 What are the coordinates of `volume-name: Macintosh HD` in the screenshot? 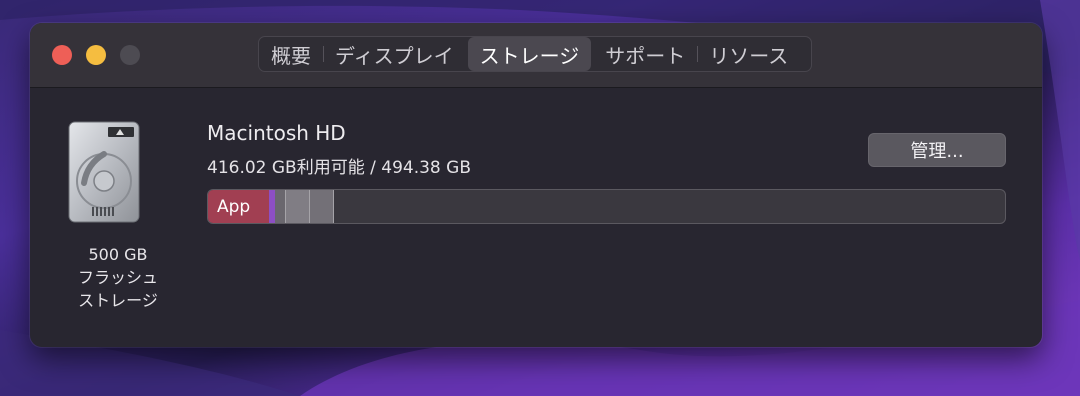 It's located at (276, 133).